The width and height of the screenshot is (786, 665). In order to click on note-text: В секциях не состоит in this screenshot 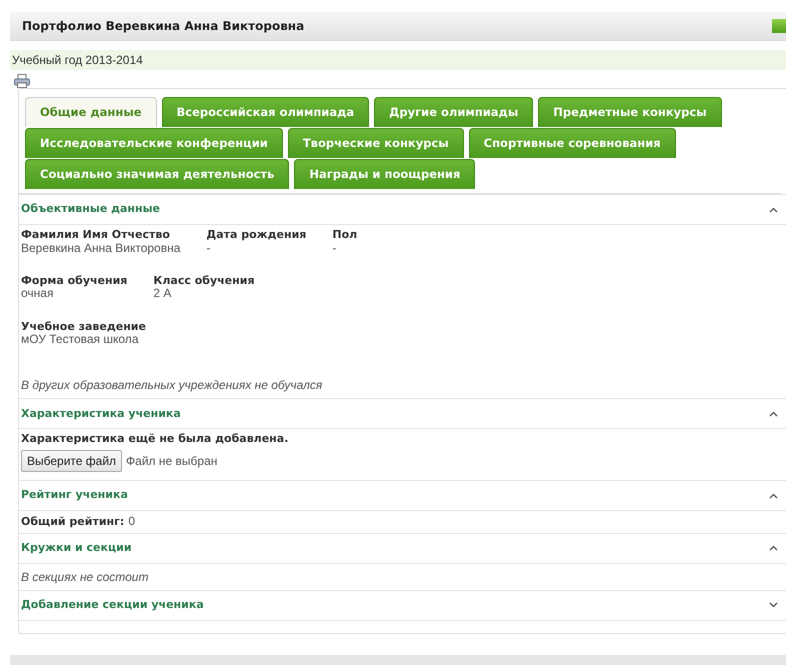, I will do `click(85, 577)`.